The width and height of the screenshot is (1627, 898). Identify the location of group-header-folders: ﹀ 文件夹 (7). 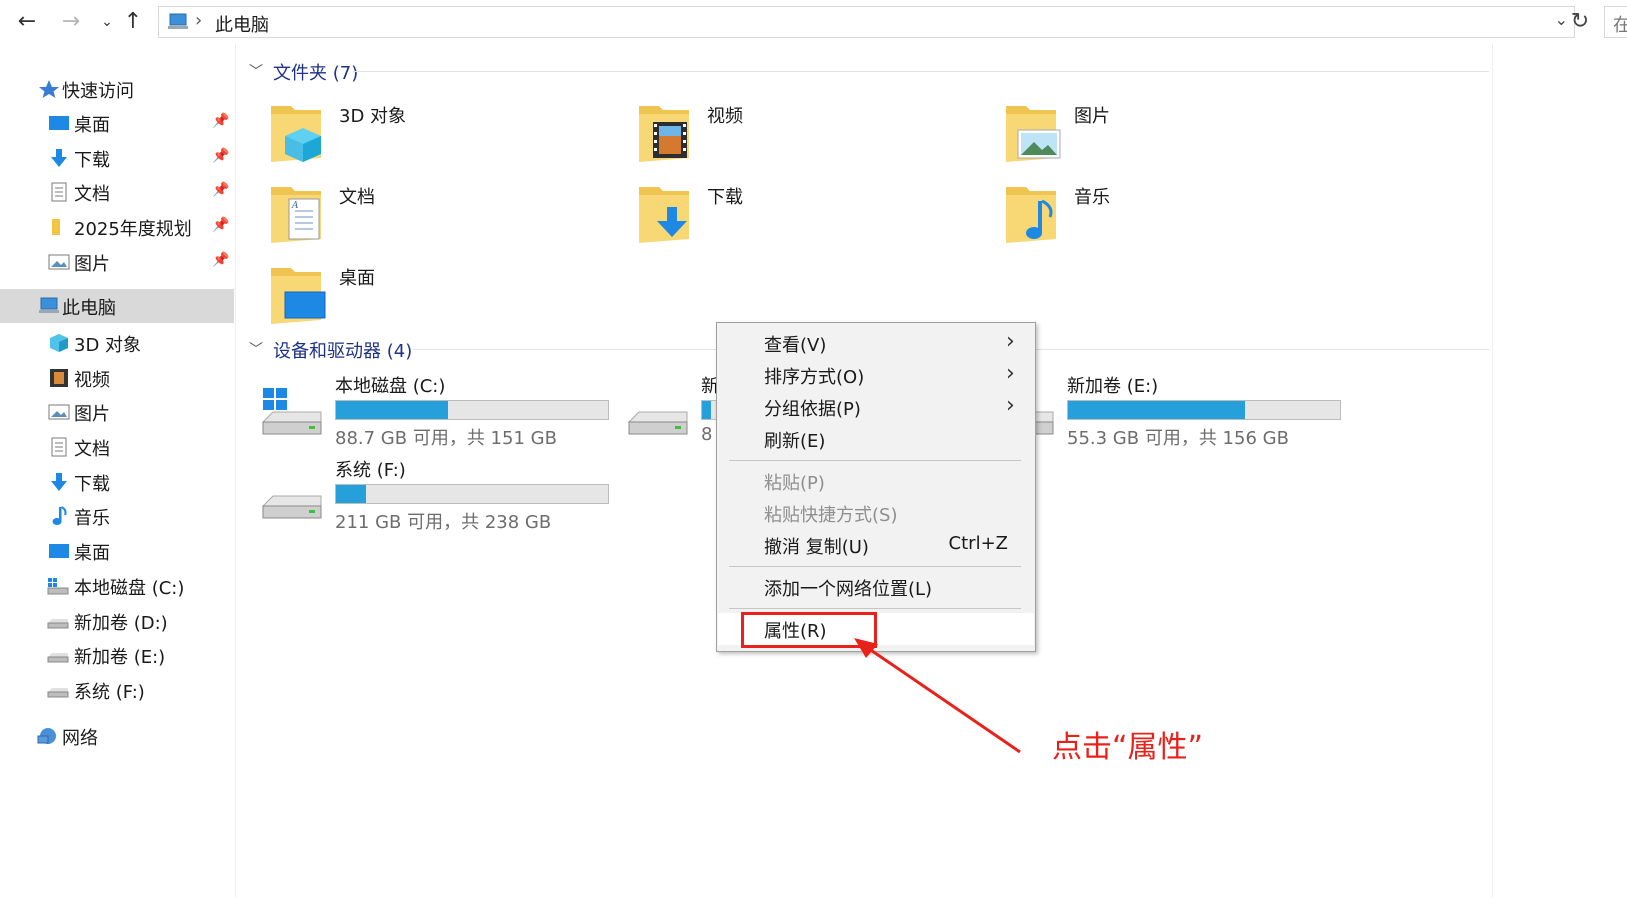
(869, 72).